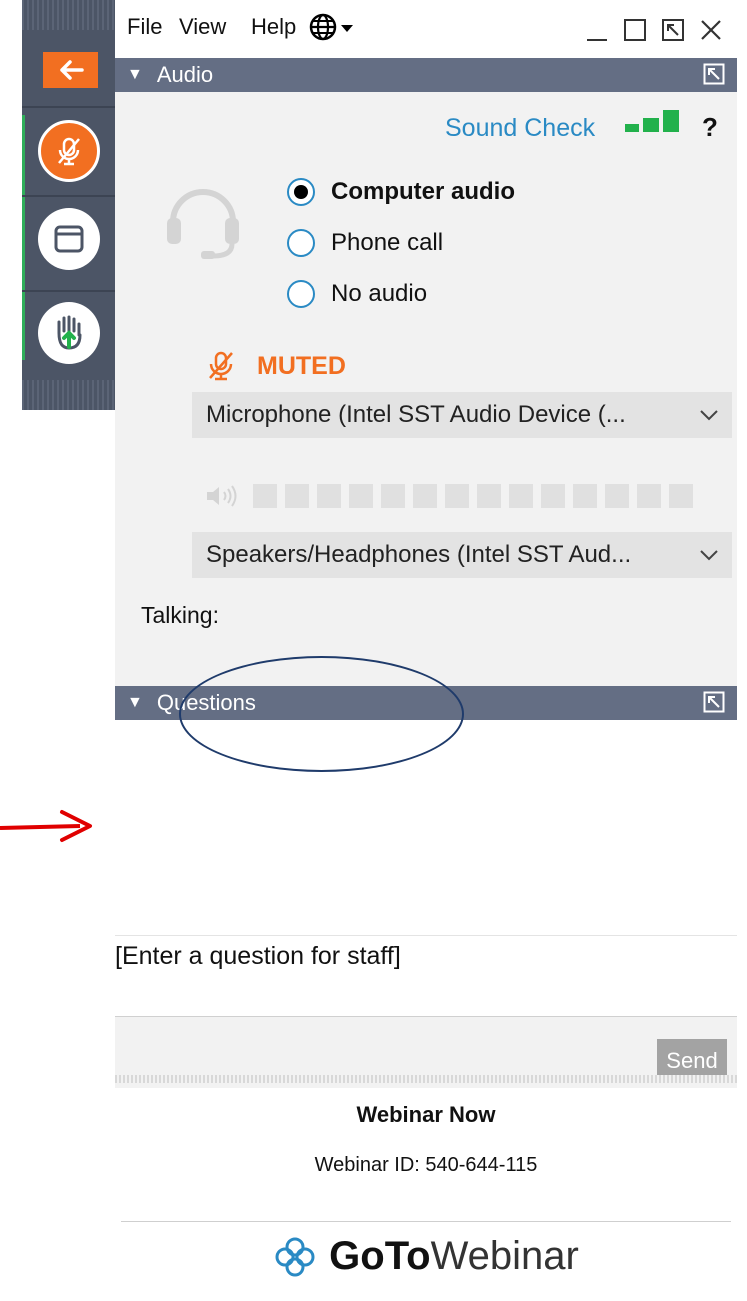 This screenshot has height=1301, width=747. I want to click on flower-logo-icon, so click(295, 1256).